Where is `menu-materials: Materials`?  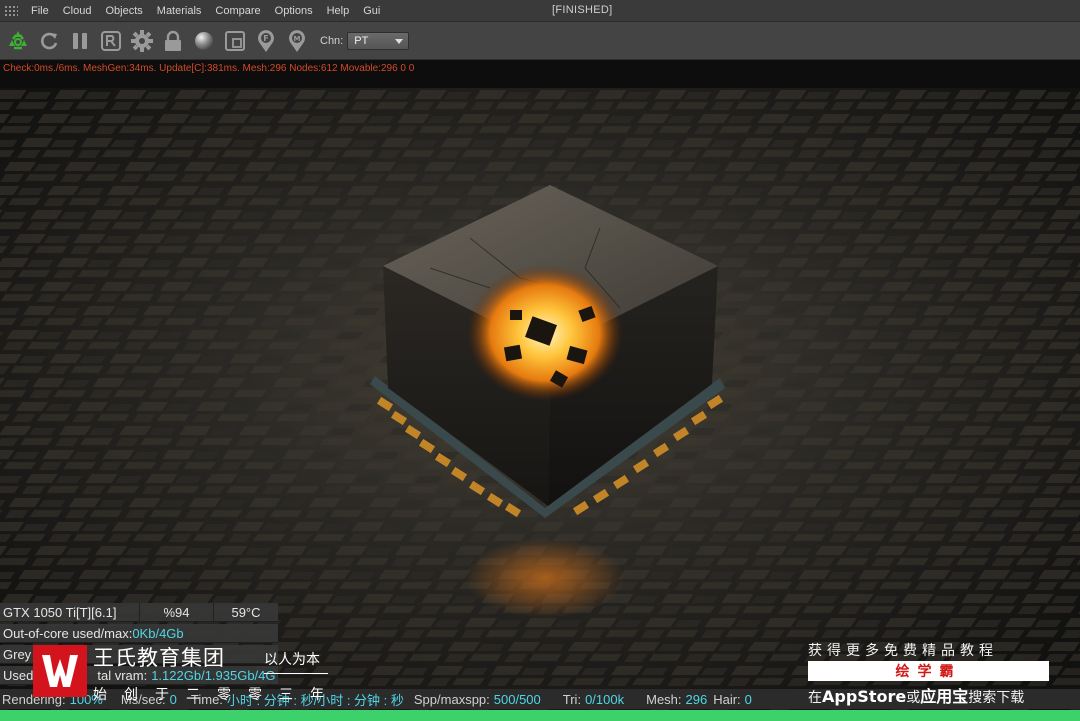 menu-materials: Materials is located at coordinates (179, 11).